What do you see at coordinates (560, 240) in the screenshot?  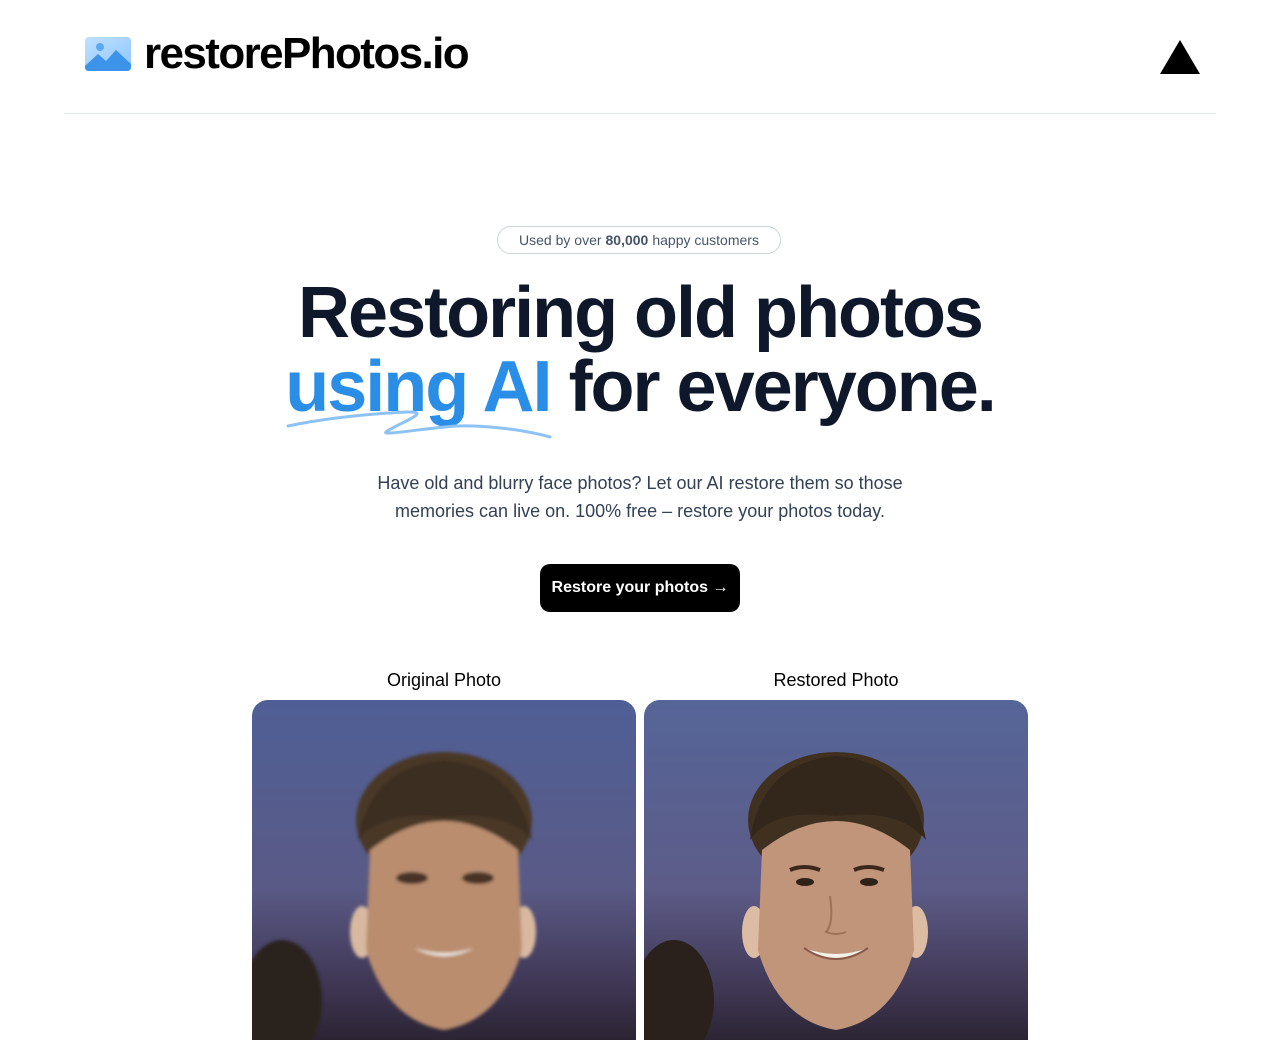 I see `badge-prefix: Used by over` at bounding box center [560, 240].